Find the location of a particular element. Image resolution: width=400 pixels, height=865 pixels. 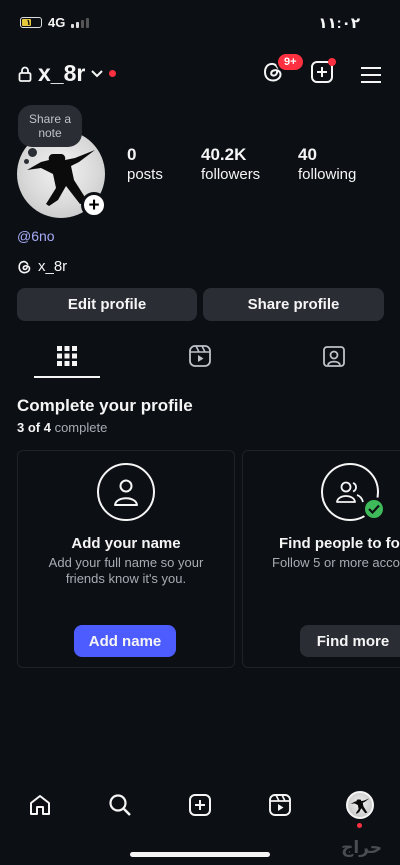

add-name-desc-line2: friends know it's you. is located at coordinates (126, 578).